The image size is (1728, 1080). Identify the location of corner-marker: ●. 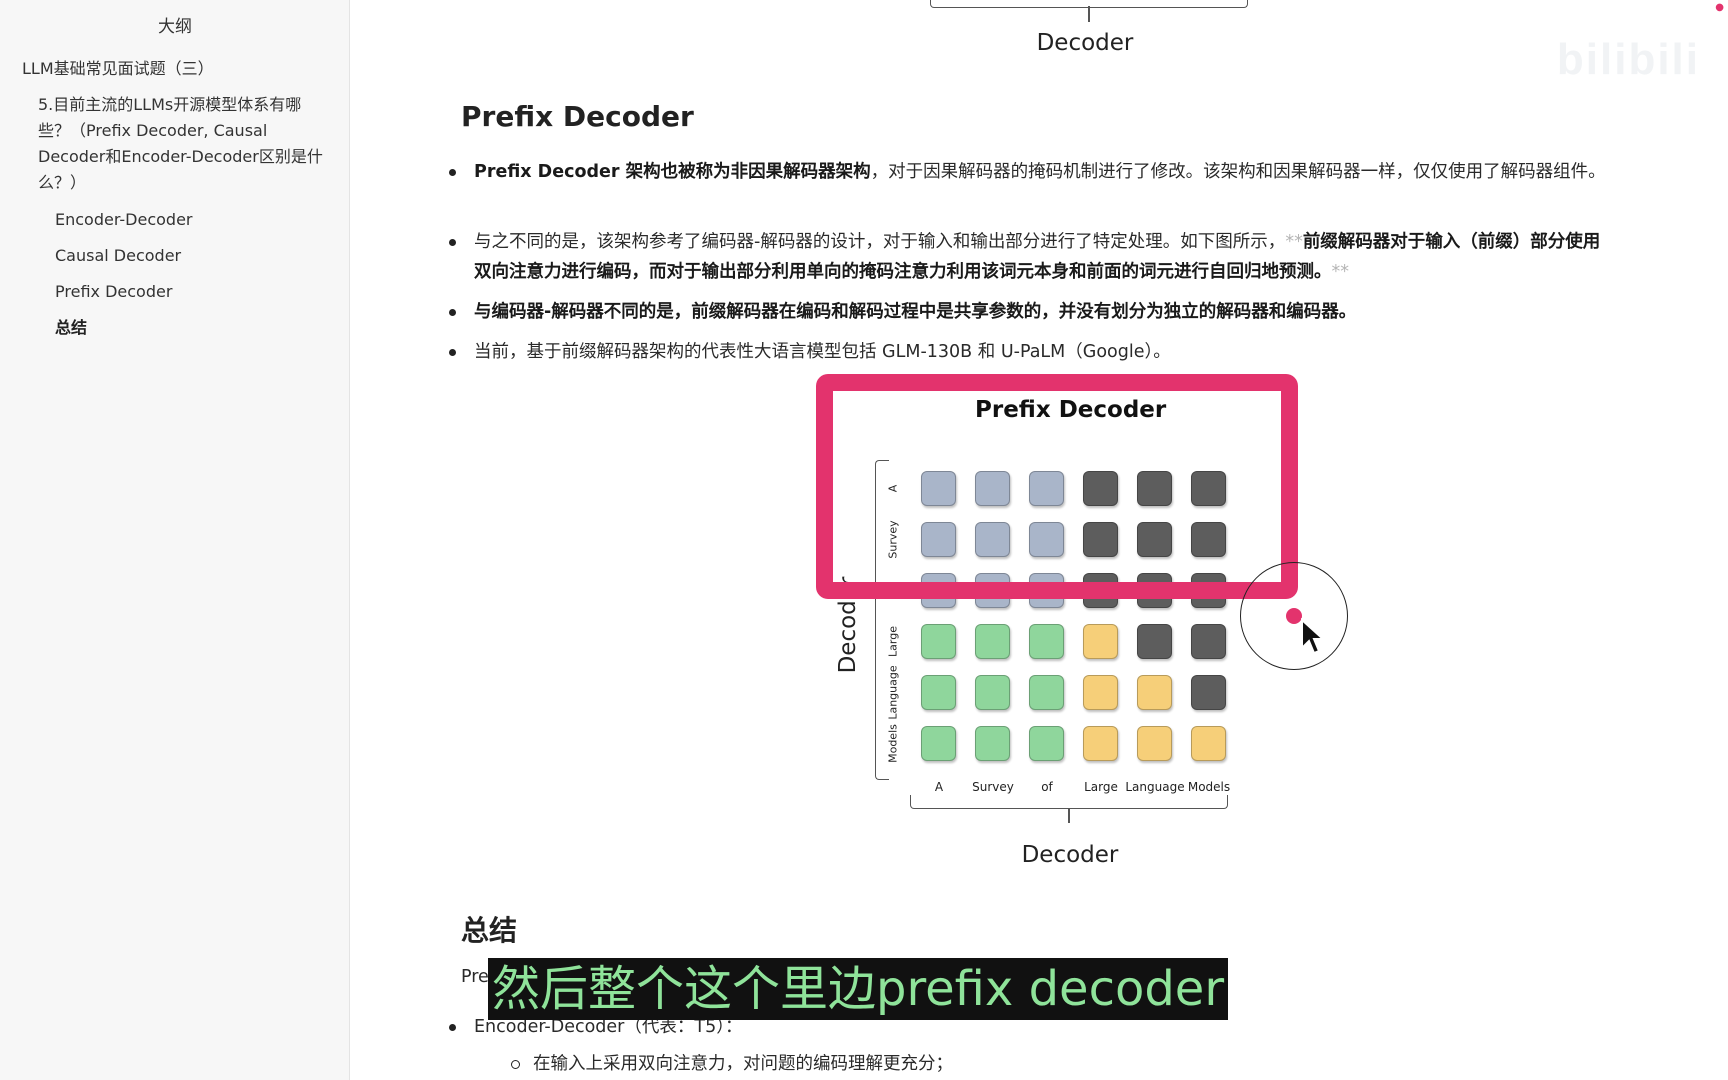
(1719, 7).